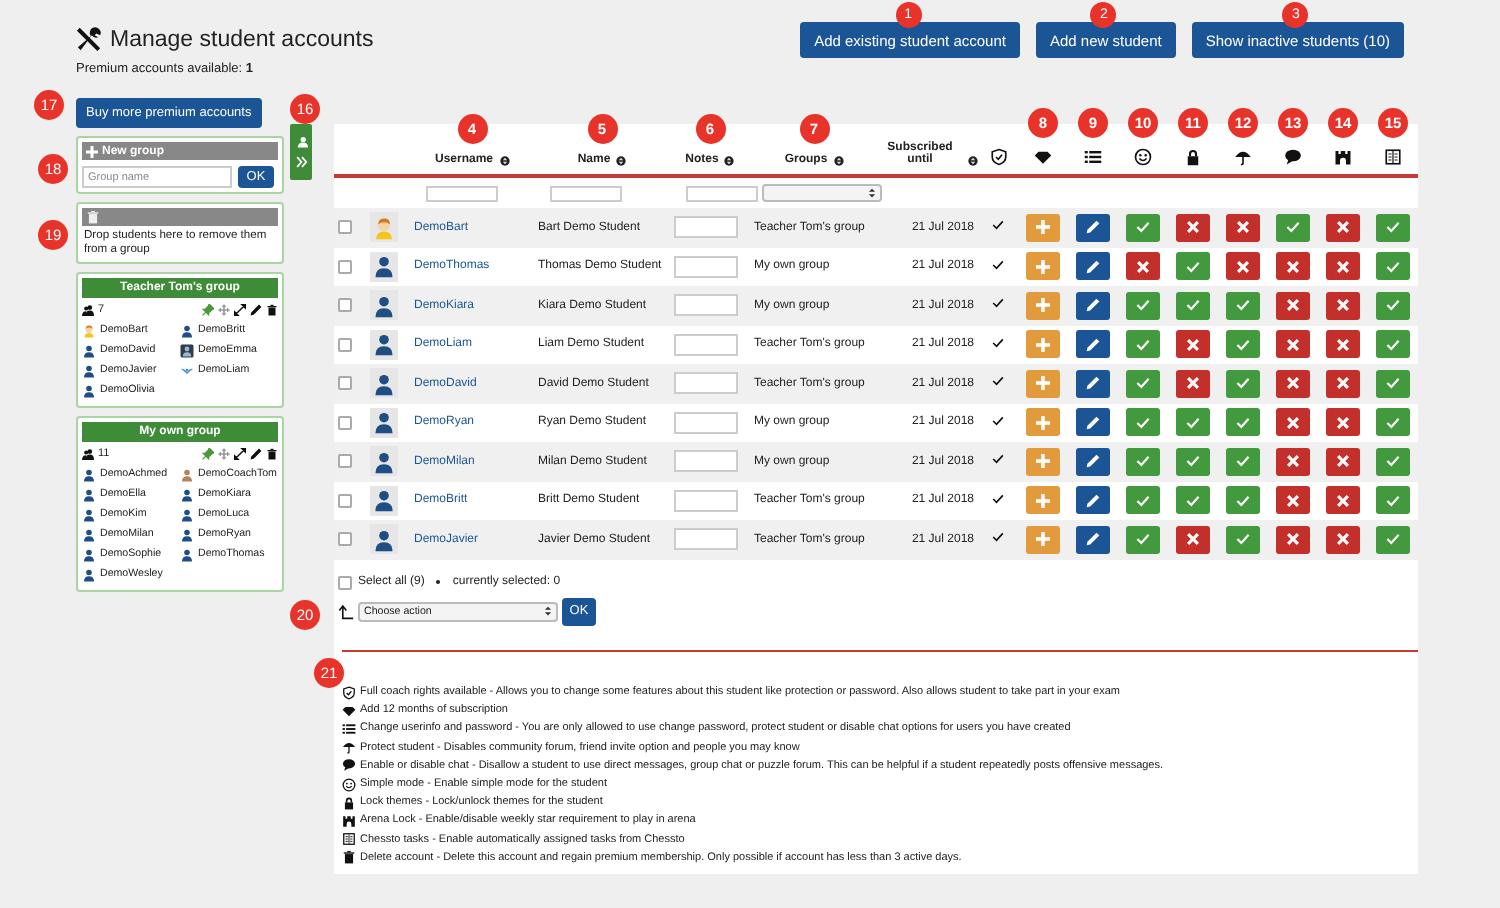 Image resolution: width=1500 pixels, height=908 pixels. What do you see at coordinates (345, 582) in the screenshot?
I see `select-all-checkbox` at bounding box center [345, 582].